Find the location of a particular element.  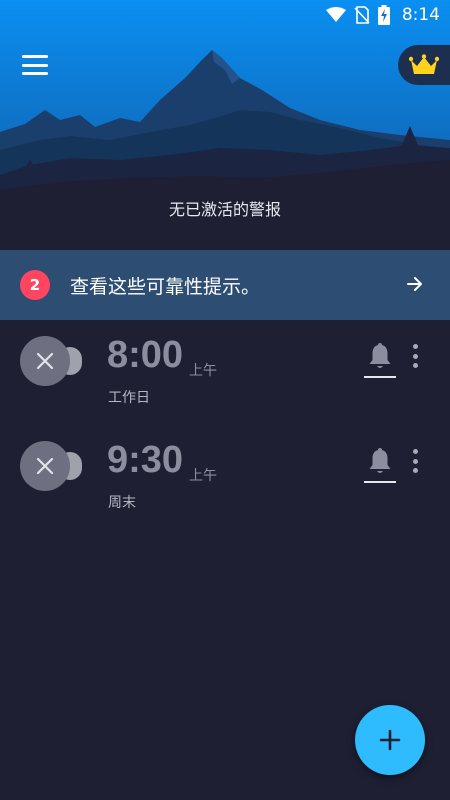

alarm-item: 8:00 上午 工作日 is located at coordinates (225, 372).